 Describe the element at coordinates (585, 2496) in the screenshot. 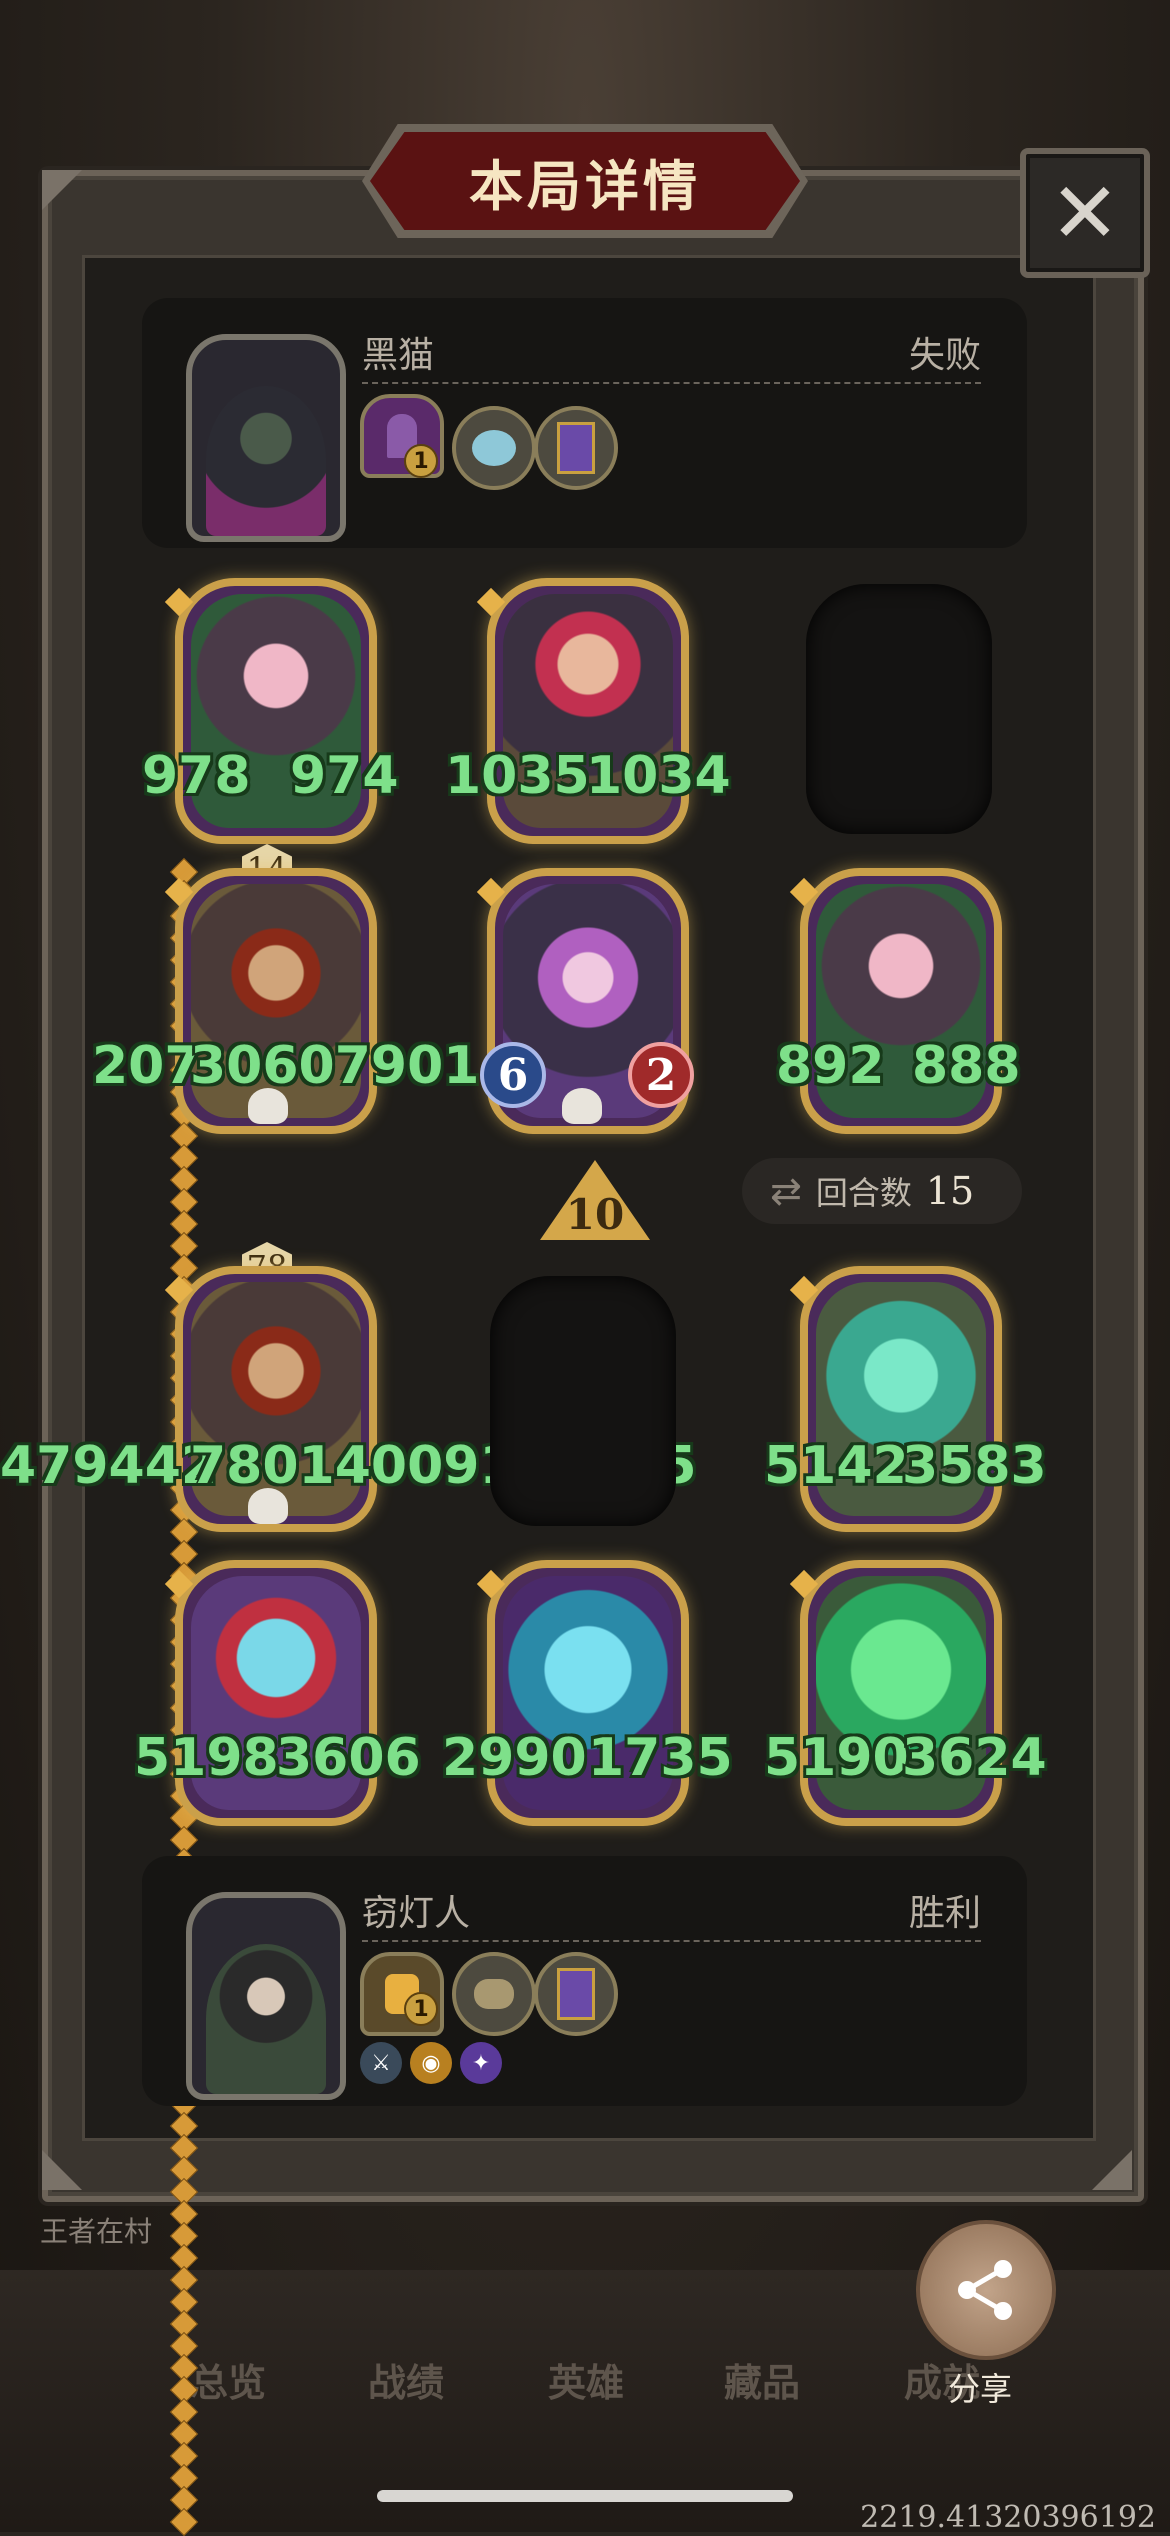

I see `home-indicator` at that location.